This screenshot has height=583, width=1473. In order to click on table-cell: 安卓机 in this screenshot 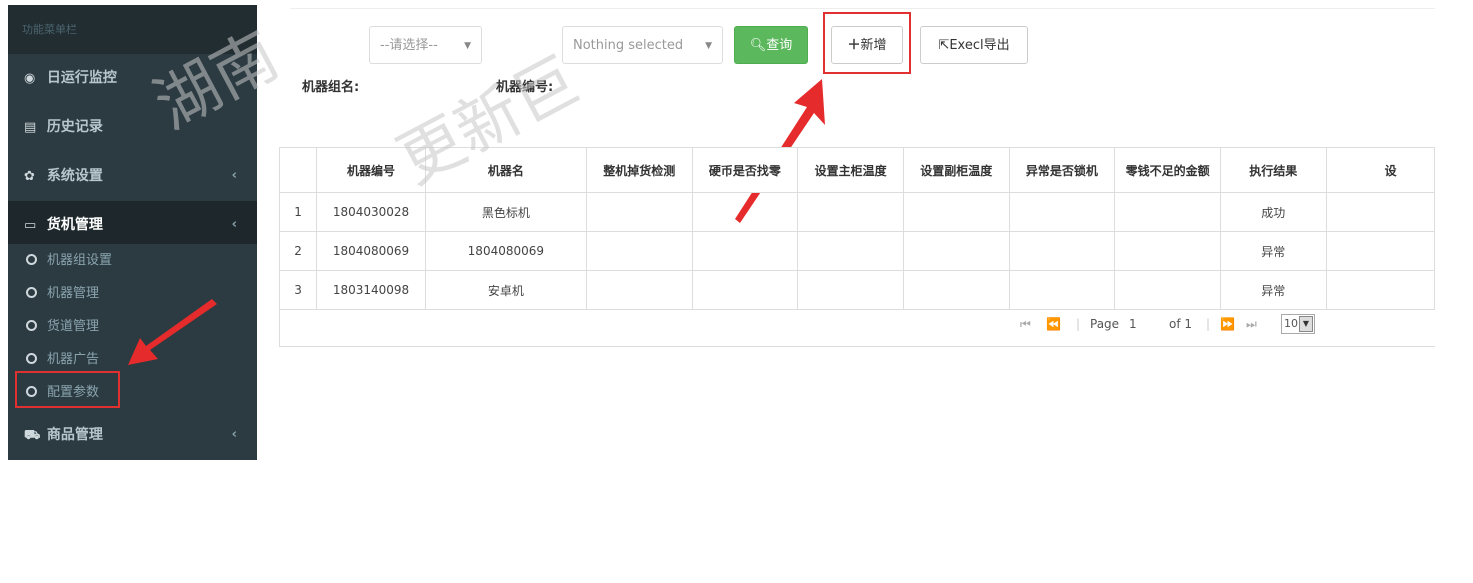, I will do `click(506, 290)`.